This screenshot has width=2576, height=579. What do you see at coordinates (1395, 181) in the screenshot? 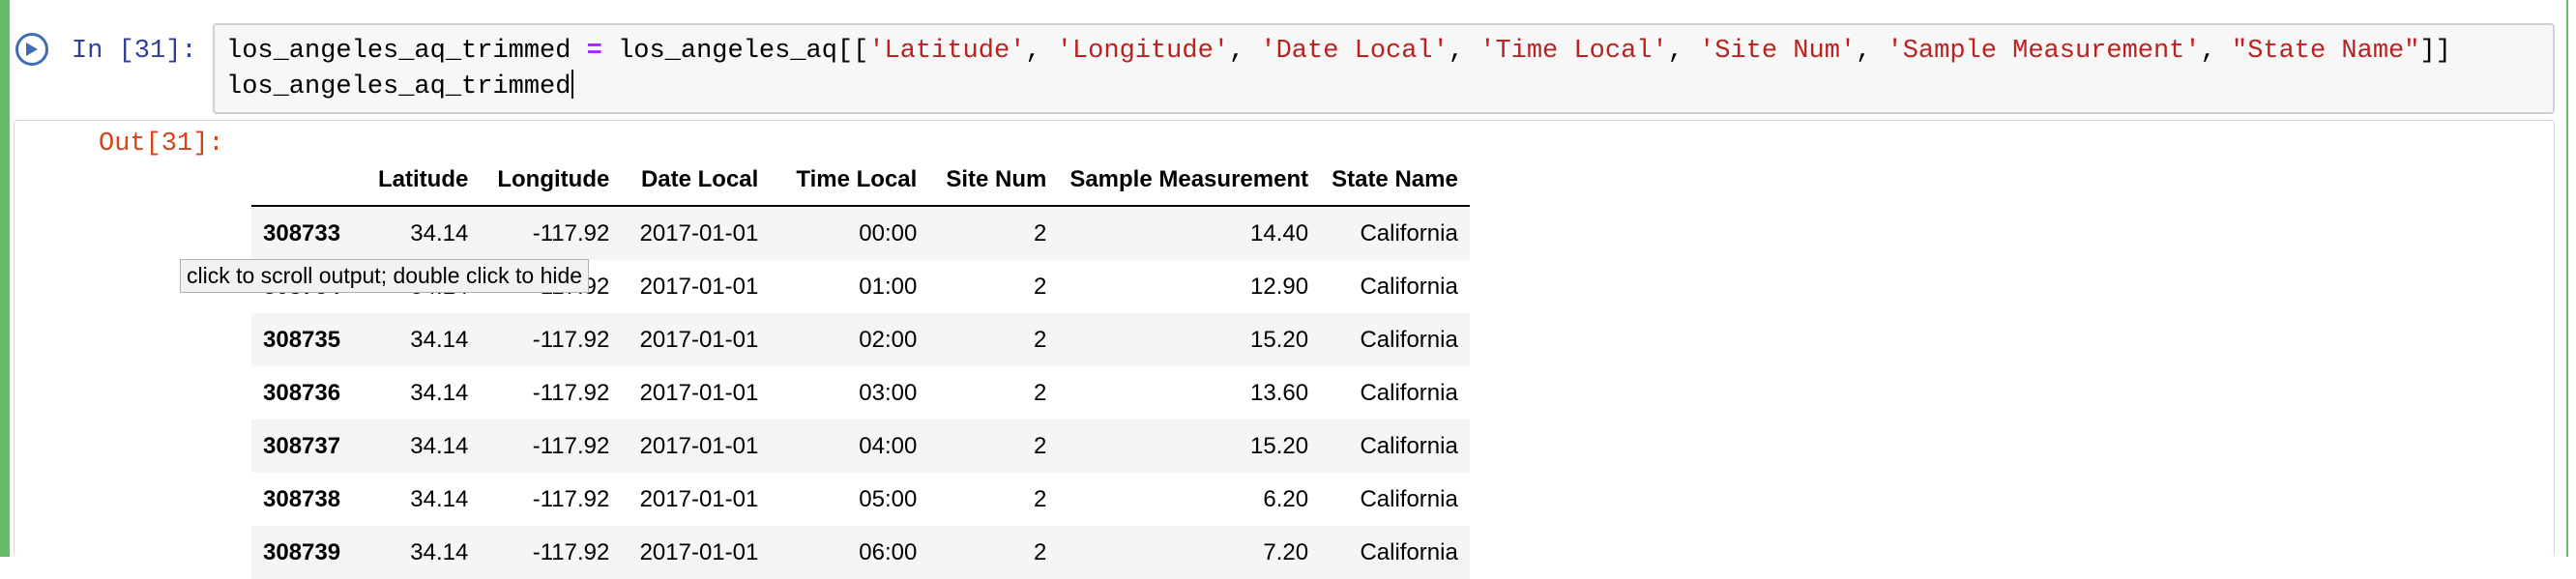
I see `column-header: State Name` at bounding box center [1395, 181].